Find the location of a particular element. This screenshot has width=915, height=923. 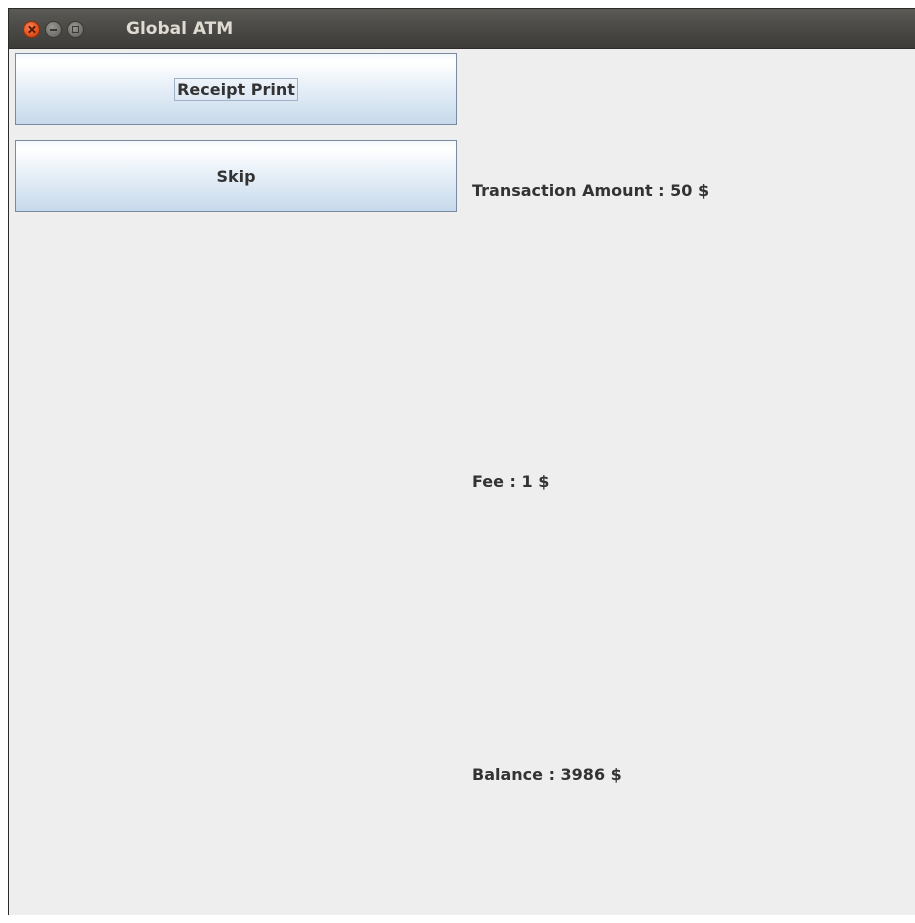

skip-label: Skip is located at coordinates (236, 176).